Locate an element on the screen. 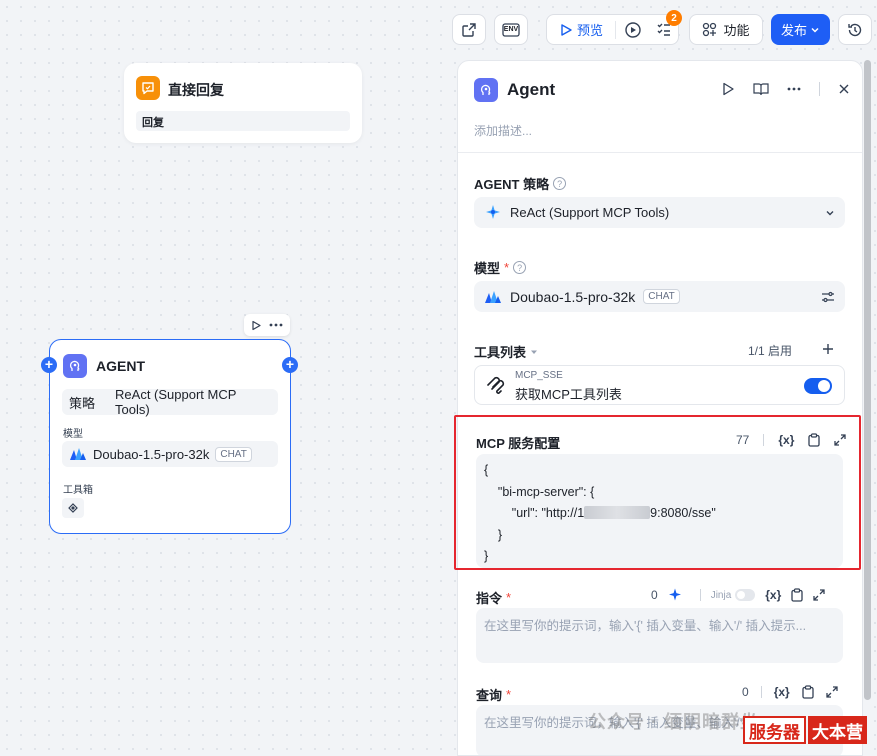  features-button: 功能 is located at coordinates (726, 29).